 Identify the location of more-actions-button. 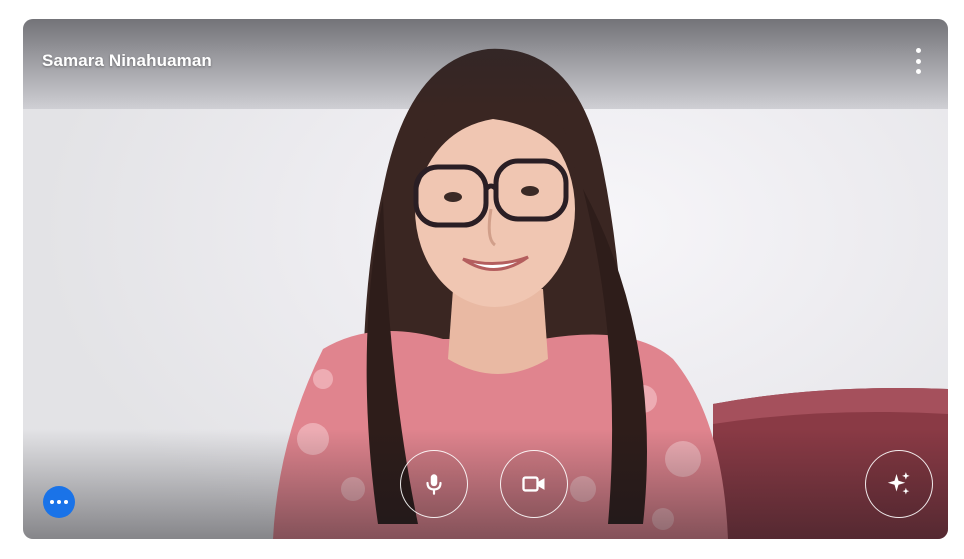
(59, 502).